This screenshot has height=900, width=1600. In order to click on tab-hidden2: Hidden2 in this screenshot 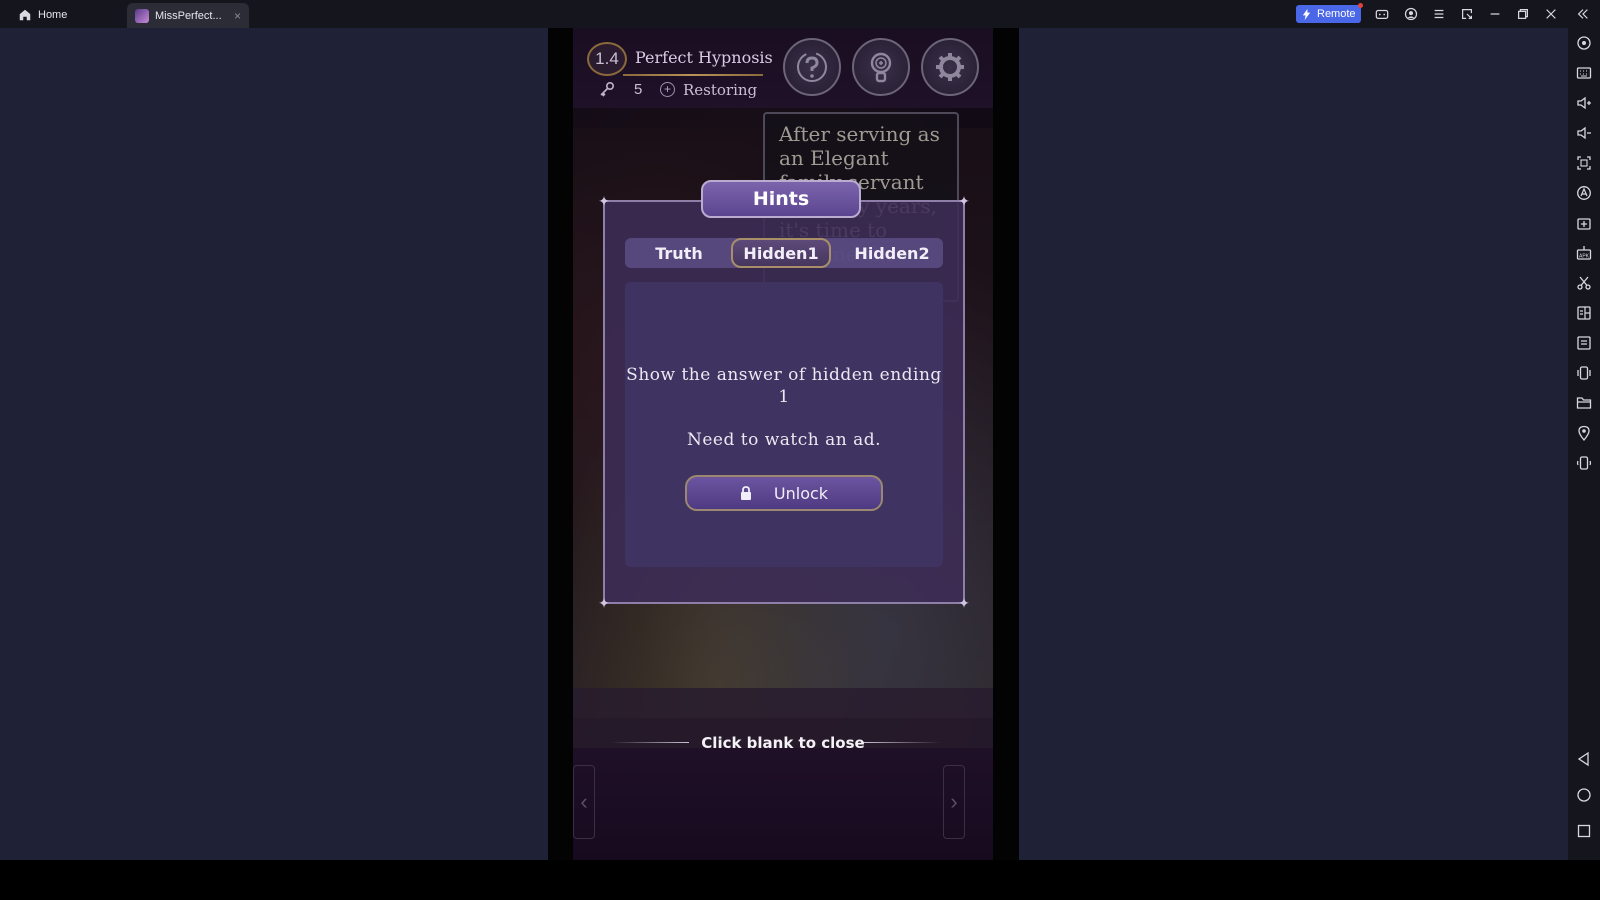, I will do `click(892, 253)`.